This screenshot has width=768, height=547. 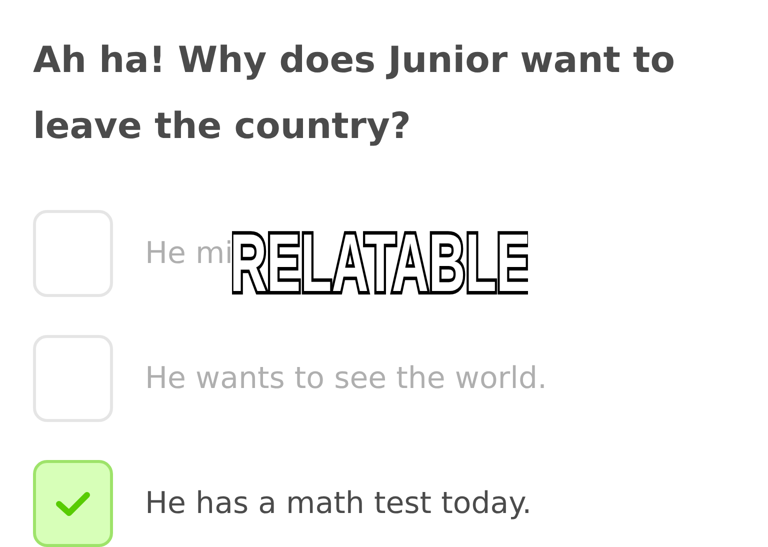 What do you see at coordinates (346, 379) in the screenshot?
I see `option-text: He wants to see the world.` at bounding box center [346, 379].